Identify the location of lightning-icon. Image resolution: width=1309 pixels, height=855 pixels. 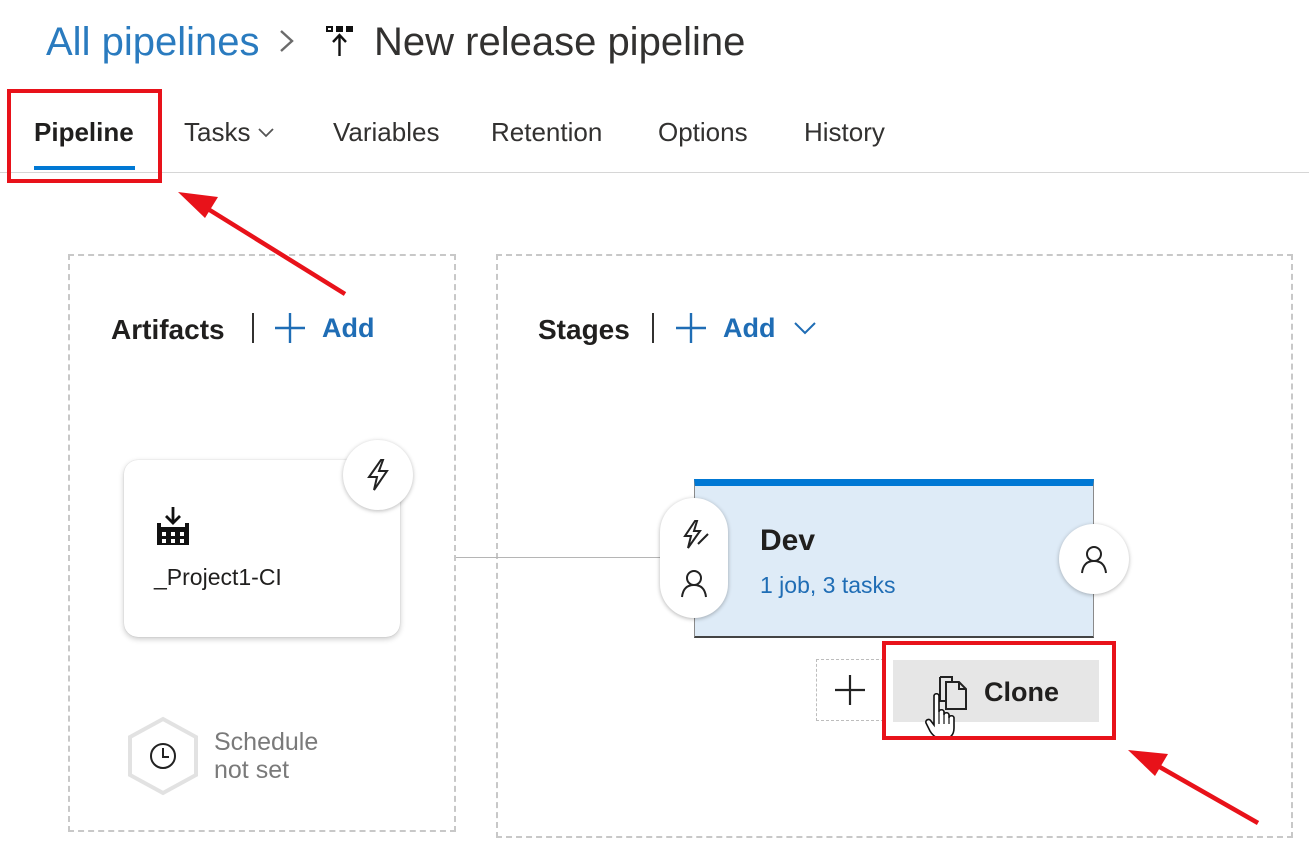
(378, 475).